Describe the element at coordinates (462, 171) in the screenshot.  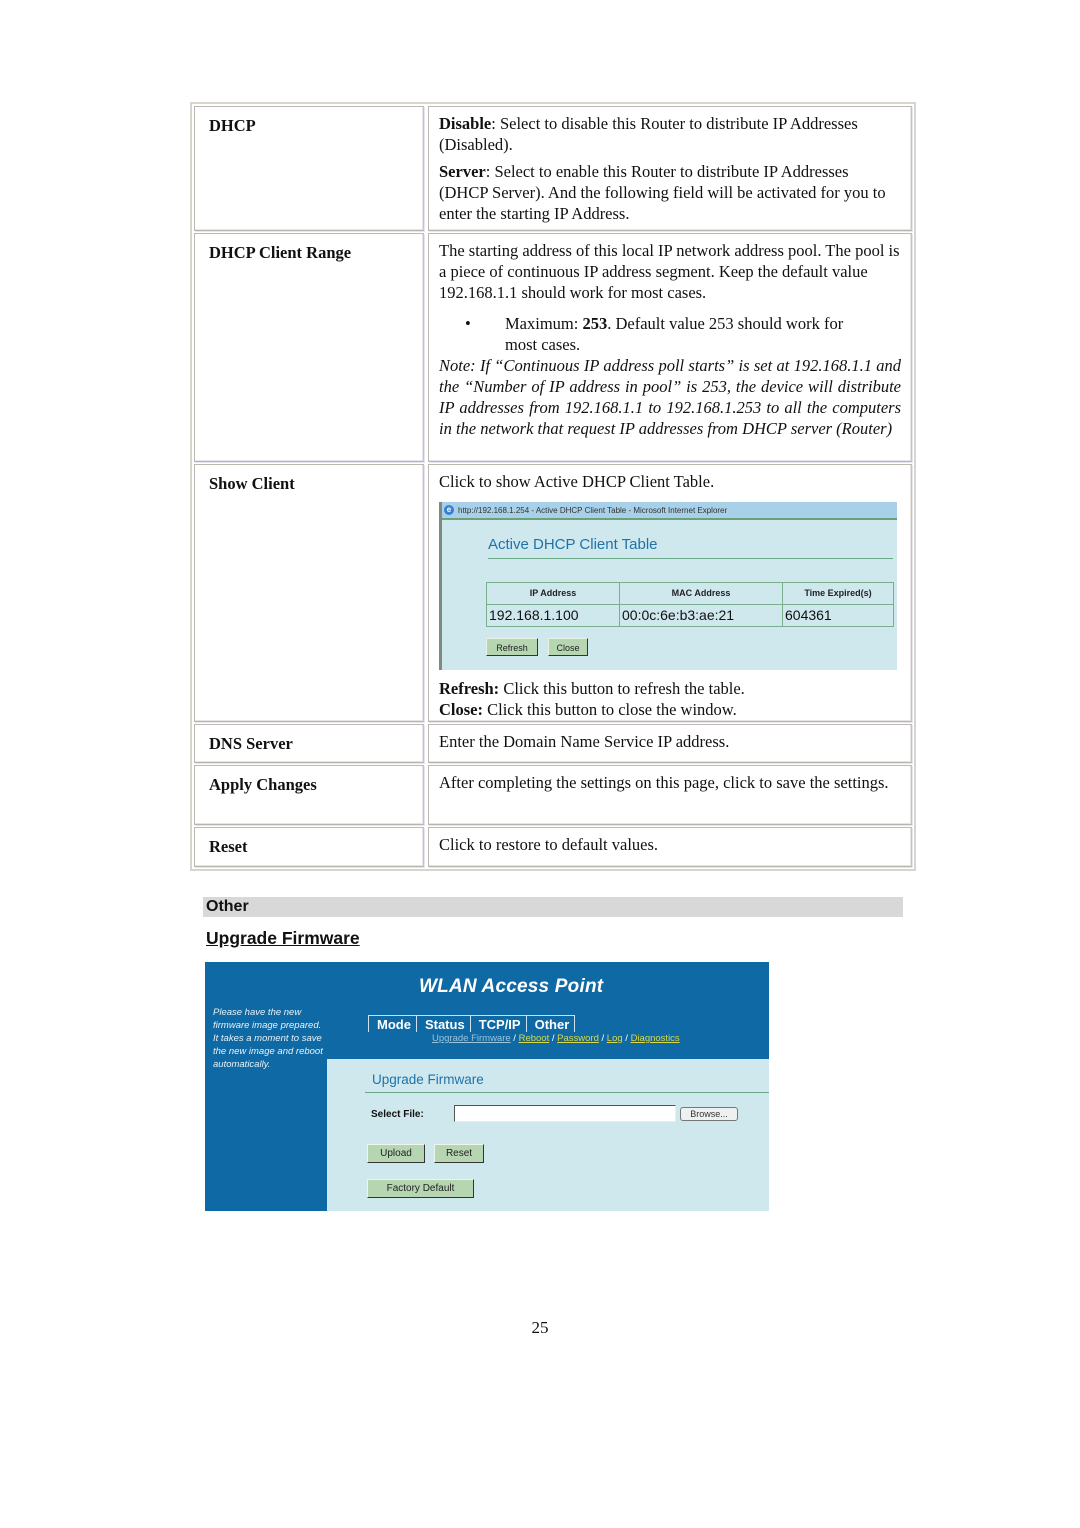
I see `term-server: Server` at that location.